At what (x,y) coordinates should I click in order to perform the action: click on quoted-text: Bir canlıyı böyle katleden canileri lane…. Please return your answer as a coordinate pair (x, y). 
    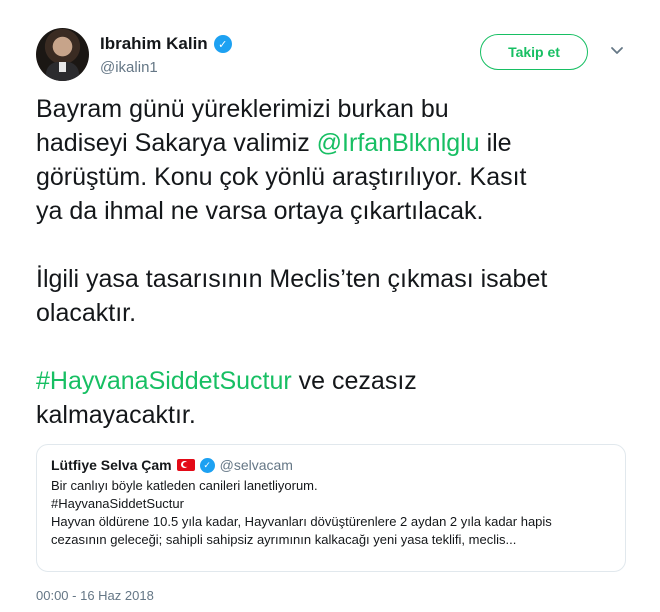
    Looking at the image, I should click on (331, 513).